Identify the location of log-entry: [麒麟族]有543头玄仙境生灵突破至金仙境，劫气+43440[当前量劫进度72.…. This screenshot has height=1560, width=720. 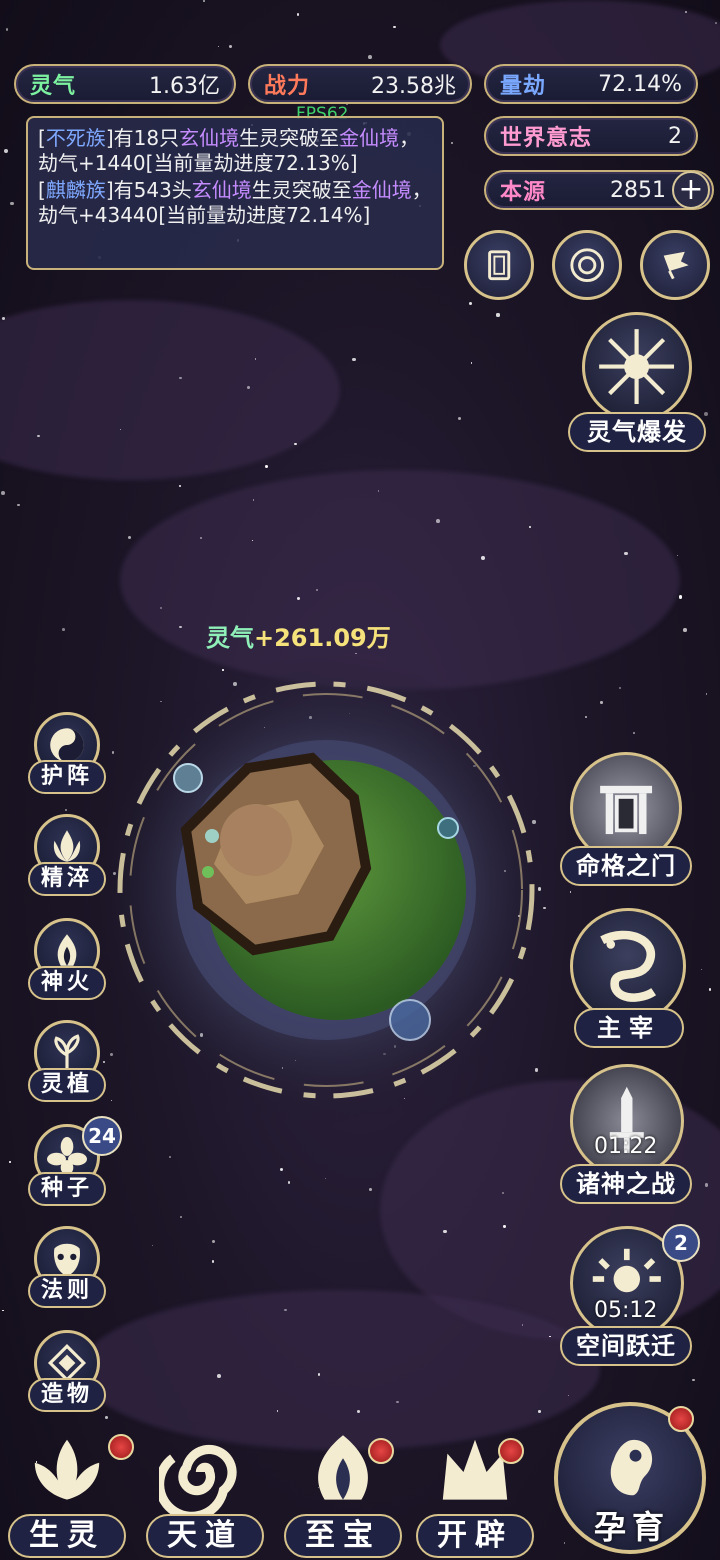
(235, 202).